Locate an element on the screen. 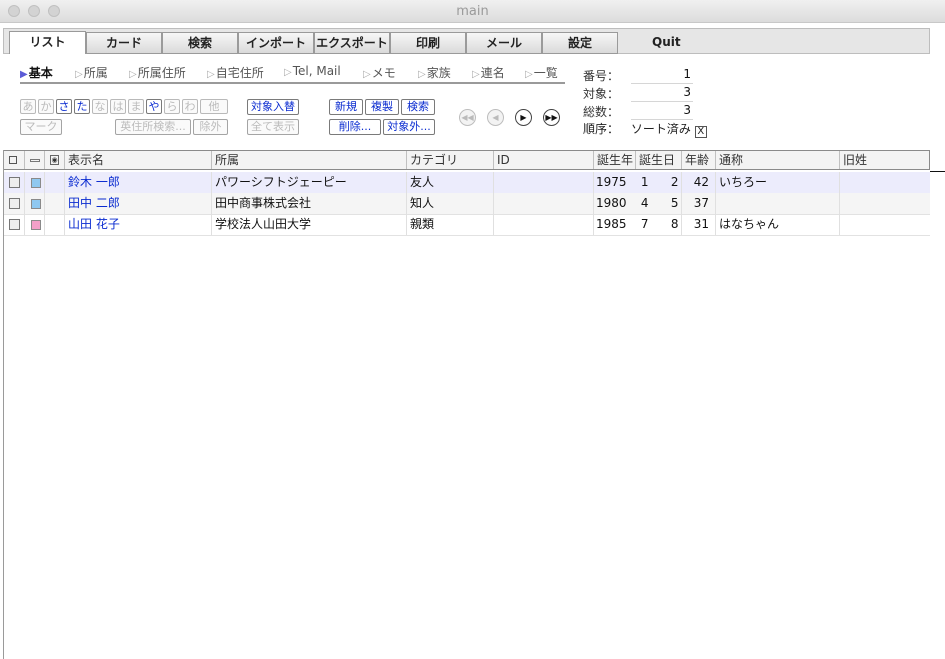 The width and height of the screenshot is (945, 659). column-header-org: 所属 is located at coordinates (309, 160).